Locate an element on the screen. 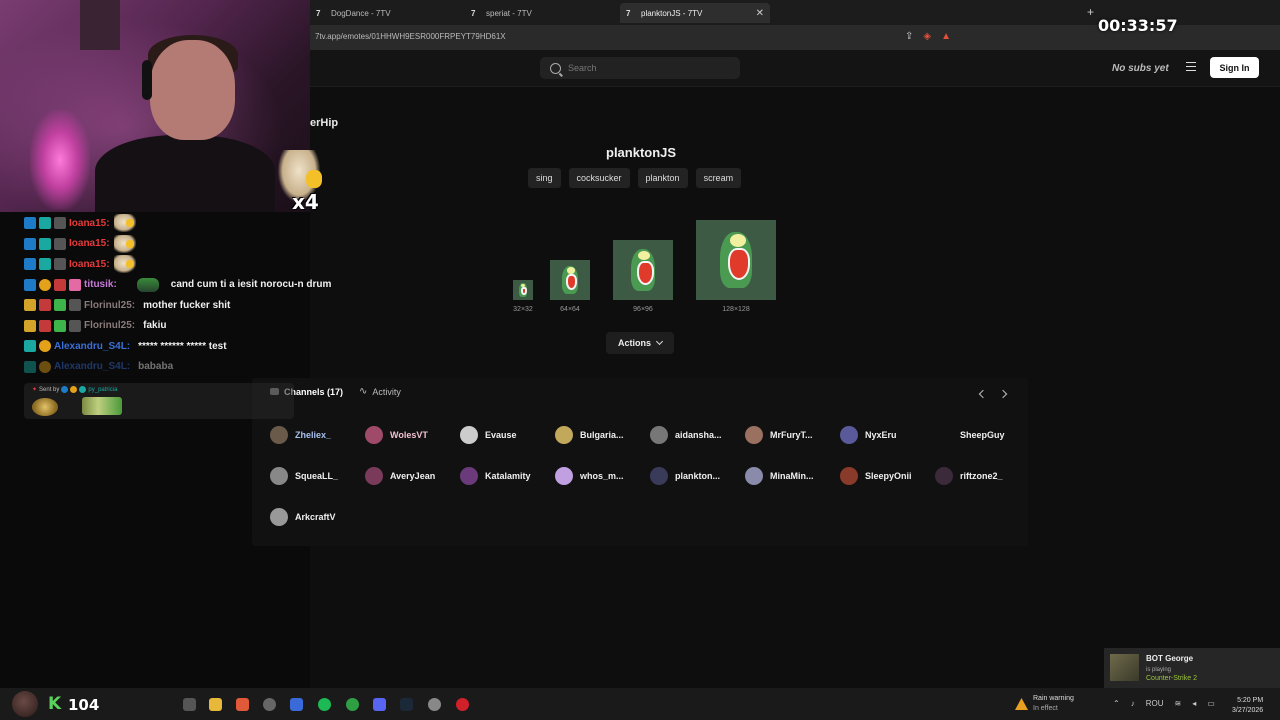 This screenshot has width=1280, height=720. channel-item: riftzone2_ is located at coordinates (969, 476).